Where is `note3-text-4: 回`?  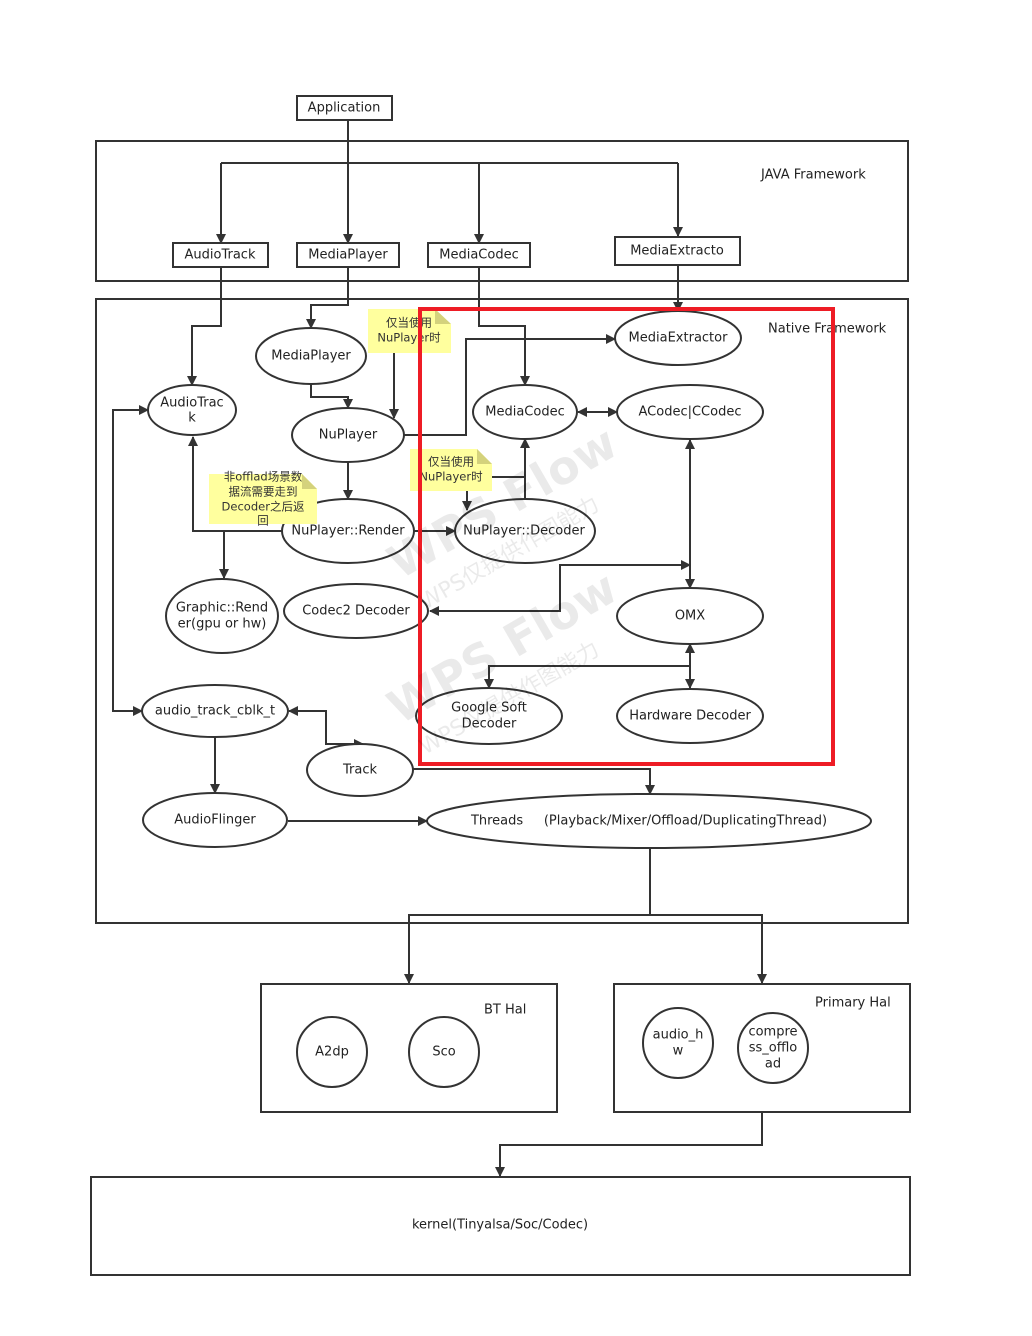
note3-text-4: 回 is located at coordinates (263, 521).